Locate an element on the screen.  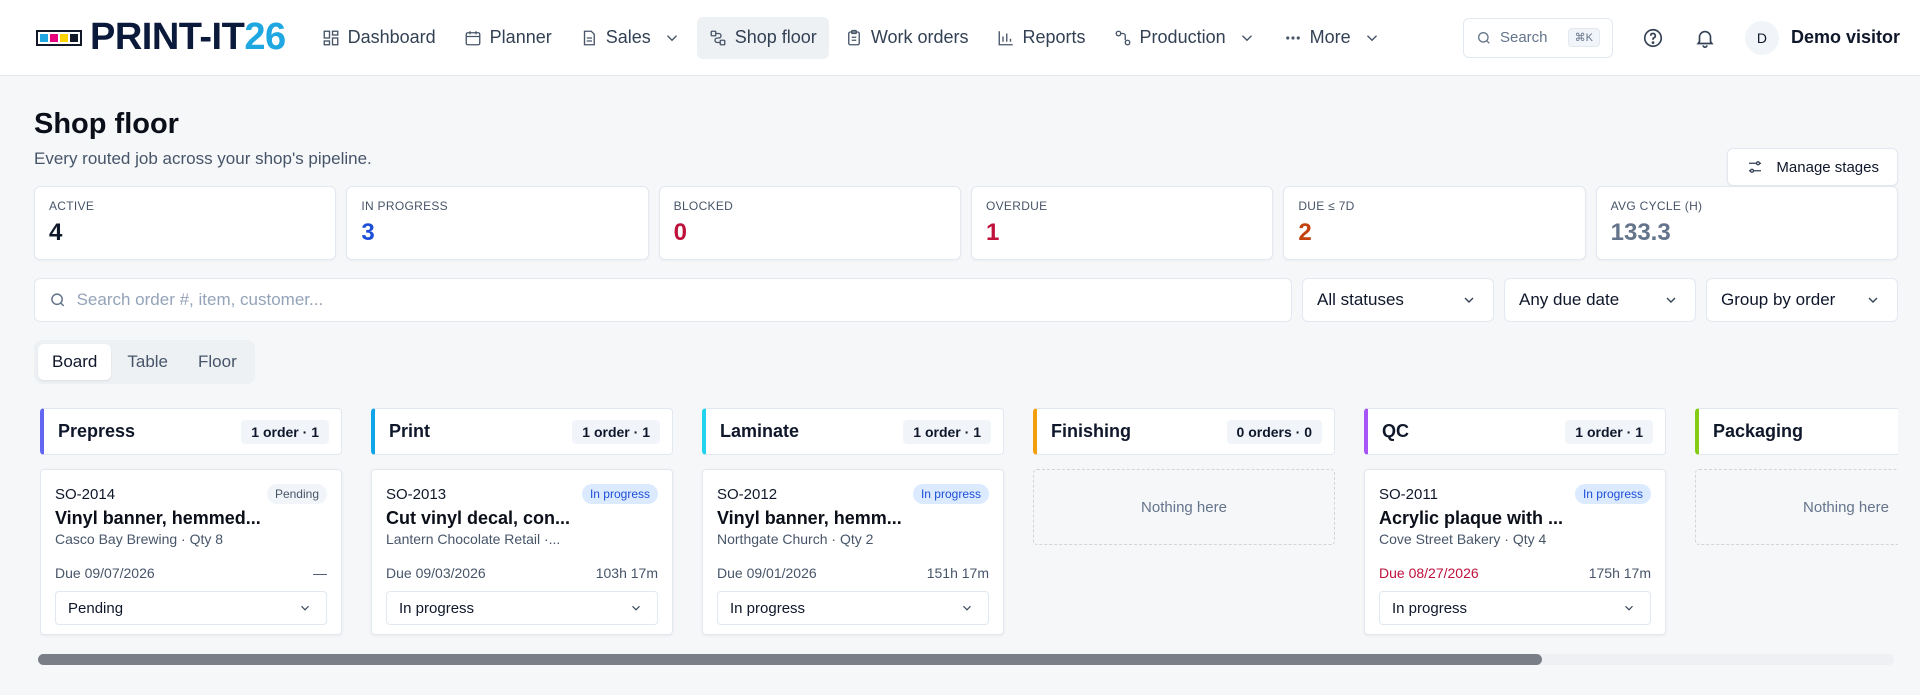
due-date: Due 08/27/2026 is located at coordinates (1429, 573).